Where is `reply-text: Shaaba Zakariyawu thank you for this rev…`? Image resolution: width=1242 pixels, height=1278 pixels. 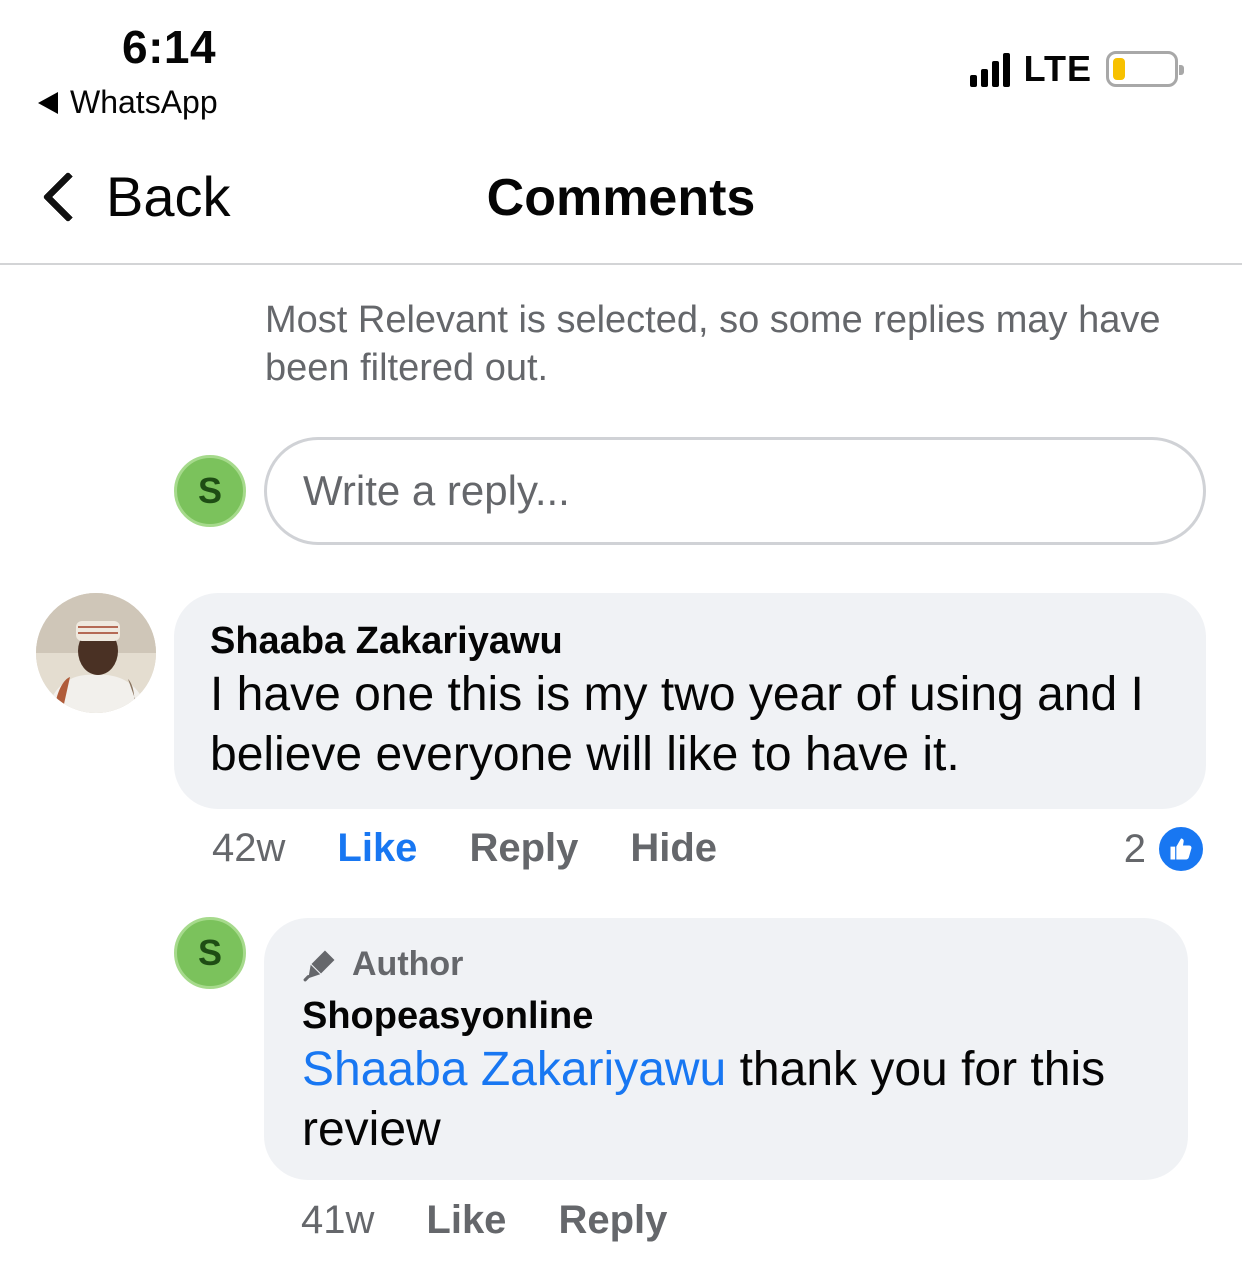 reply-text: Shaaba Zakariyawu thank you for this rev… is located at coordinates (726, 1100).